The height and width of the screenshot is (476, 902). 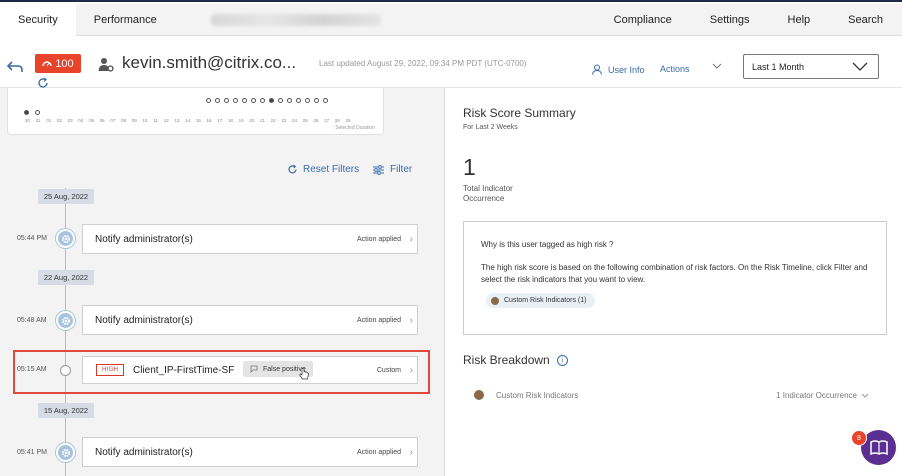 I want to click on selected-duration-label: Selected Duration, so click(x=355, y=128).